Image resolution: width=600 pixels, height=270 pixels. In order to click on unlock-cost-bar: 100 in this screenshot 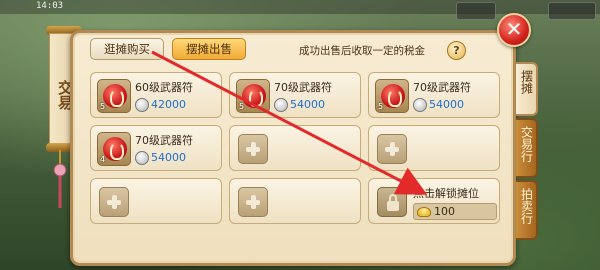, I will do `click(455, 211)`.